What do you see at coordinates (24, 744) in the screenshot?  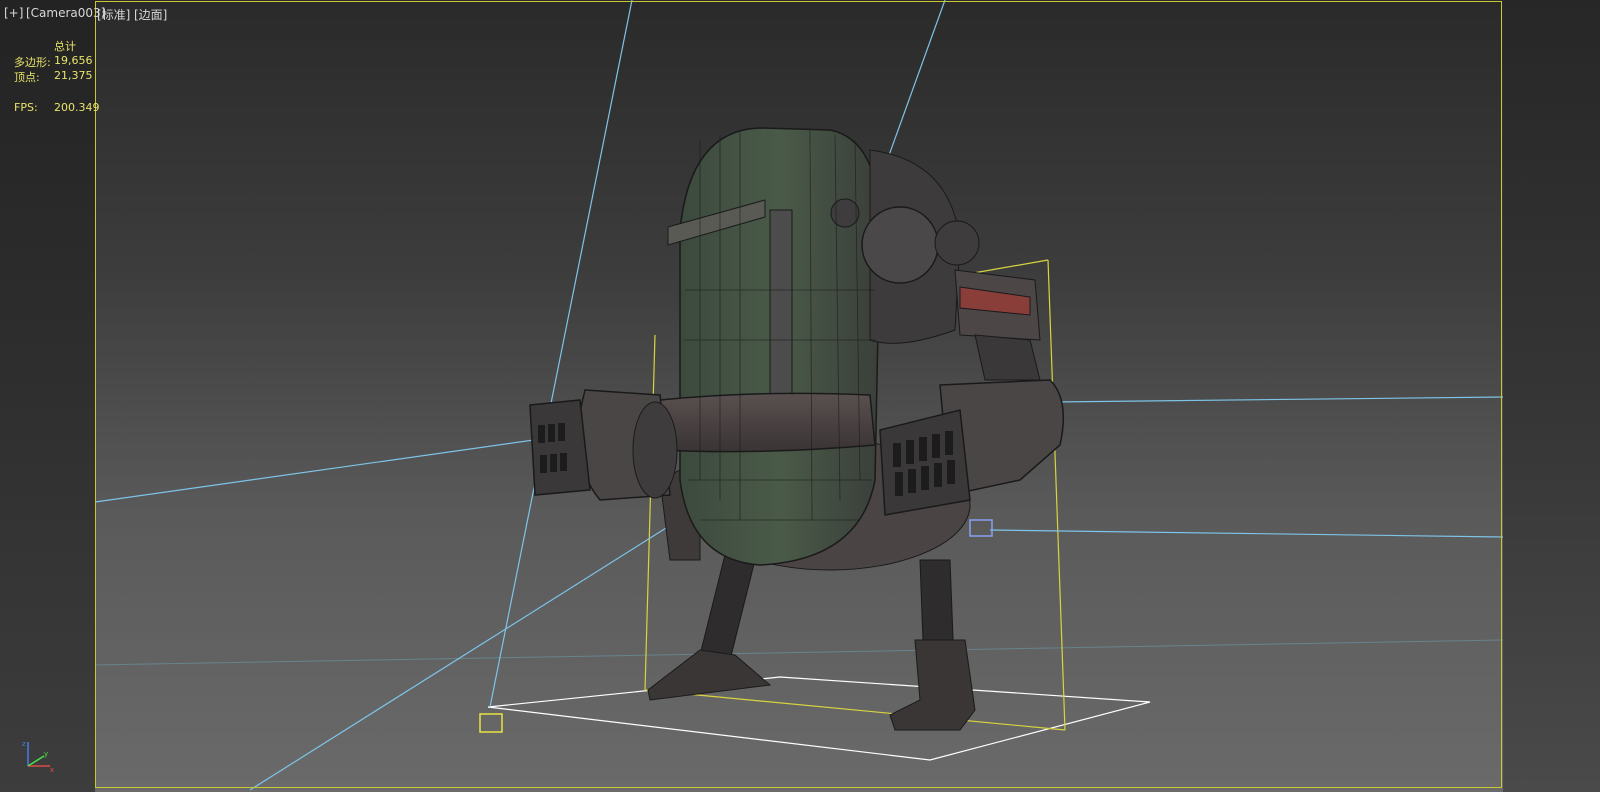 I see `svg-text: z` at bounding box center [24, 744].